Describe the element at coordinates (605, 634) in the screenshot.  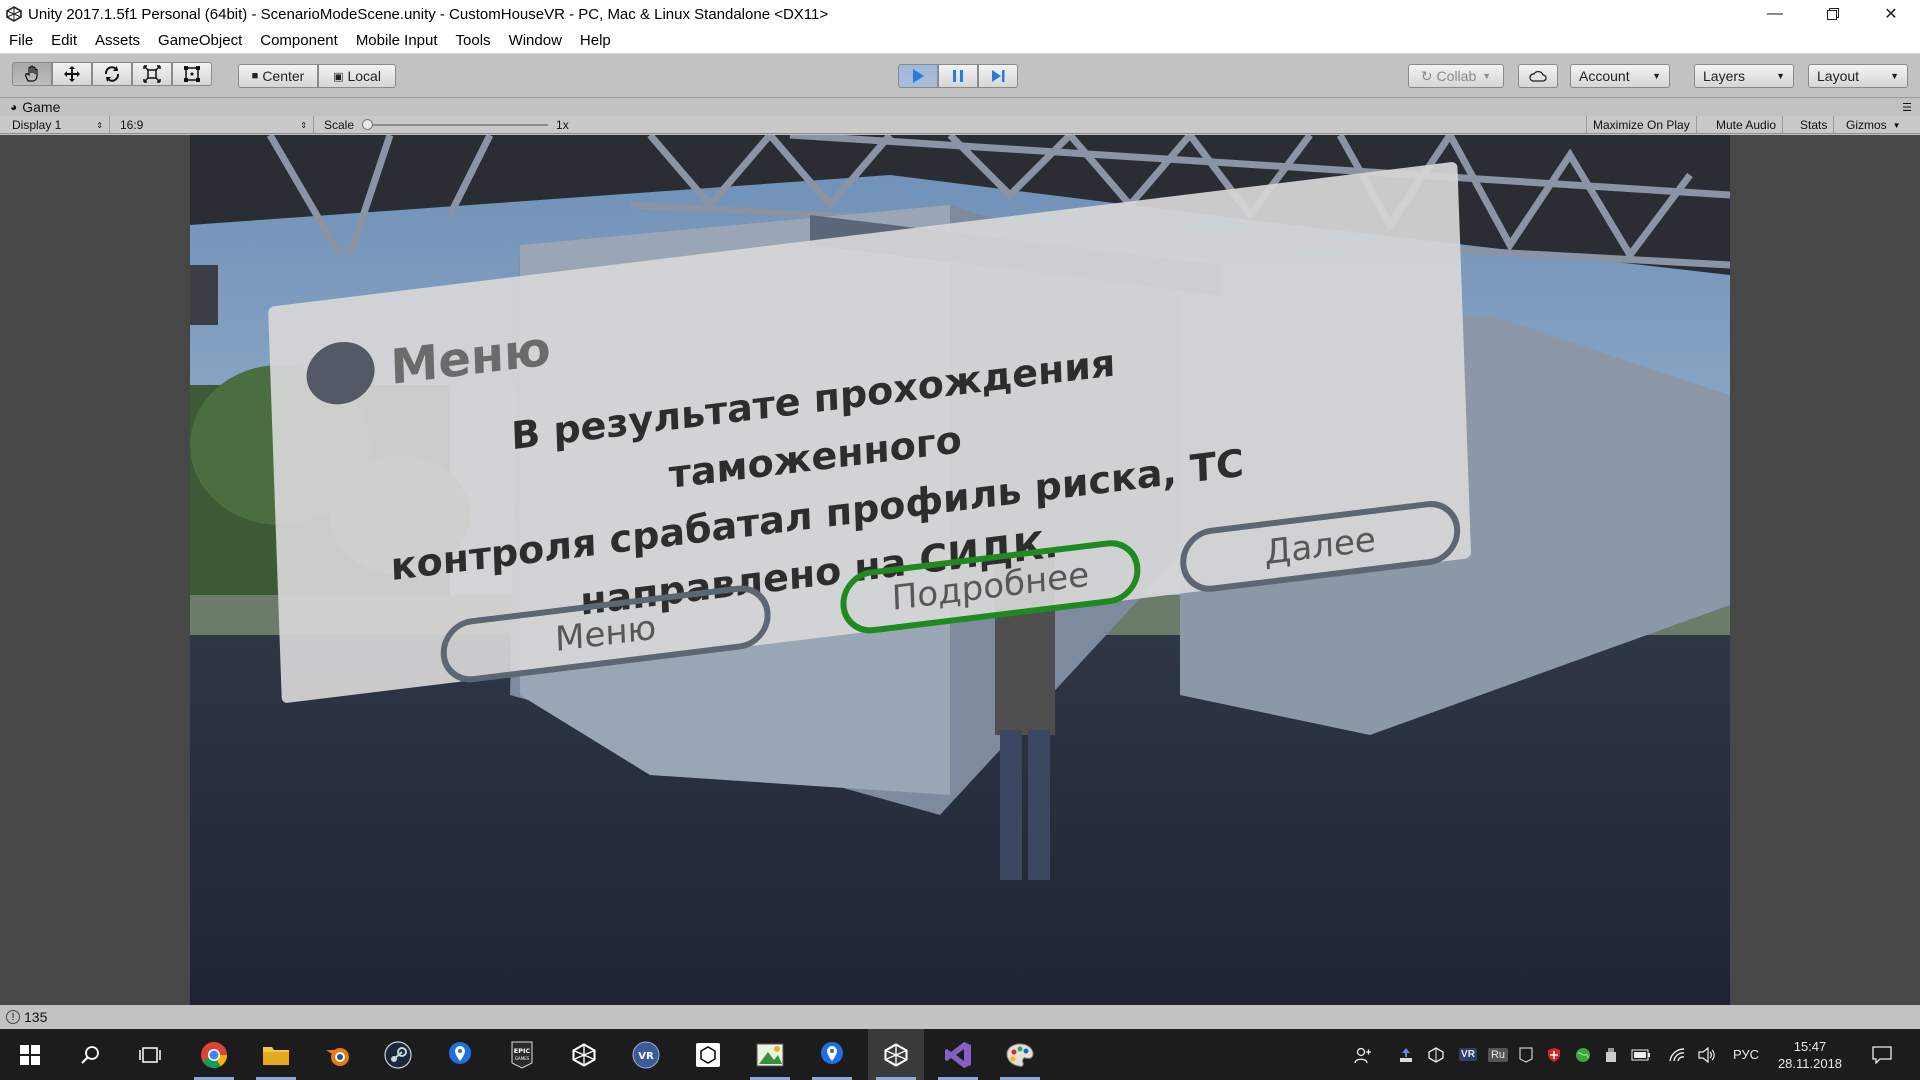
I see `menu-button-label: Меню` at that location.